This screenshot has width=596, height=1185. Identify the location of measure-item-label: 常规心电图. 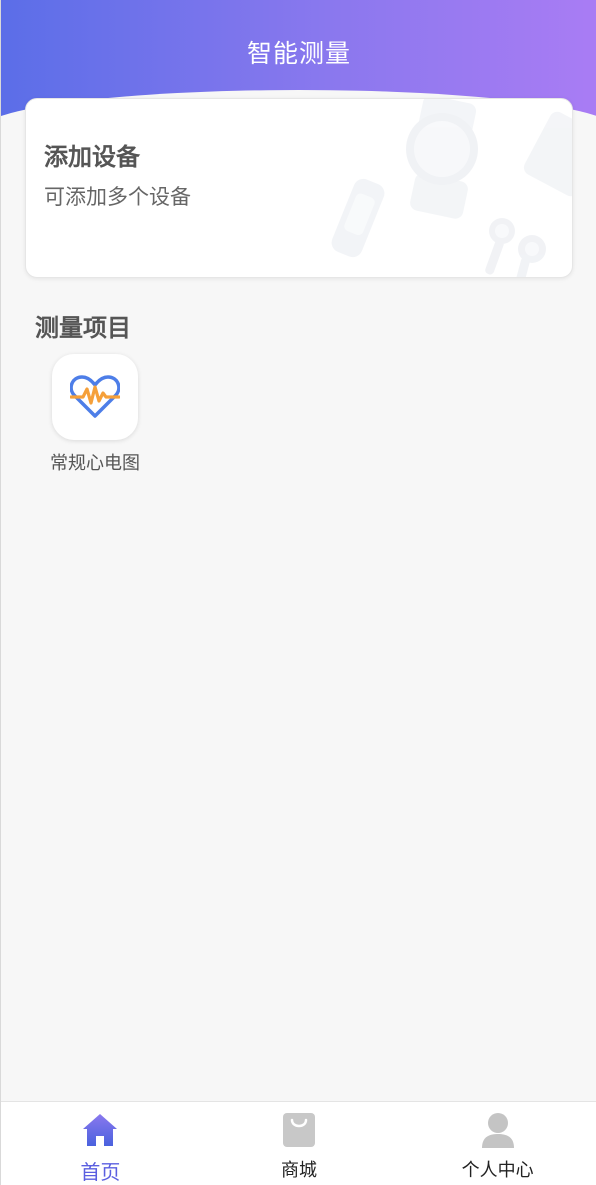
(95, 463).